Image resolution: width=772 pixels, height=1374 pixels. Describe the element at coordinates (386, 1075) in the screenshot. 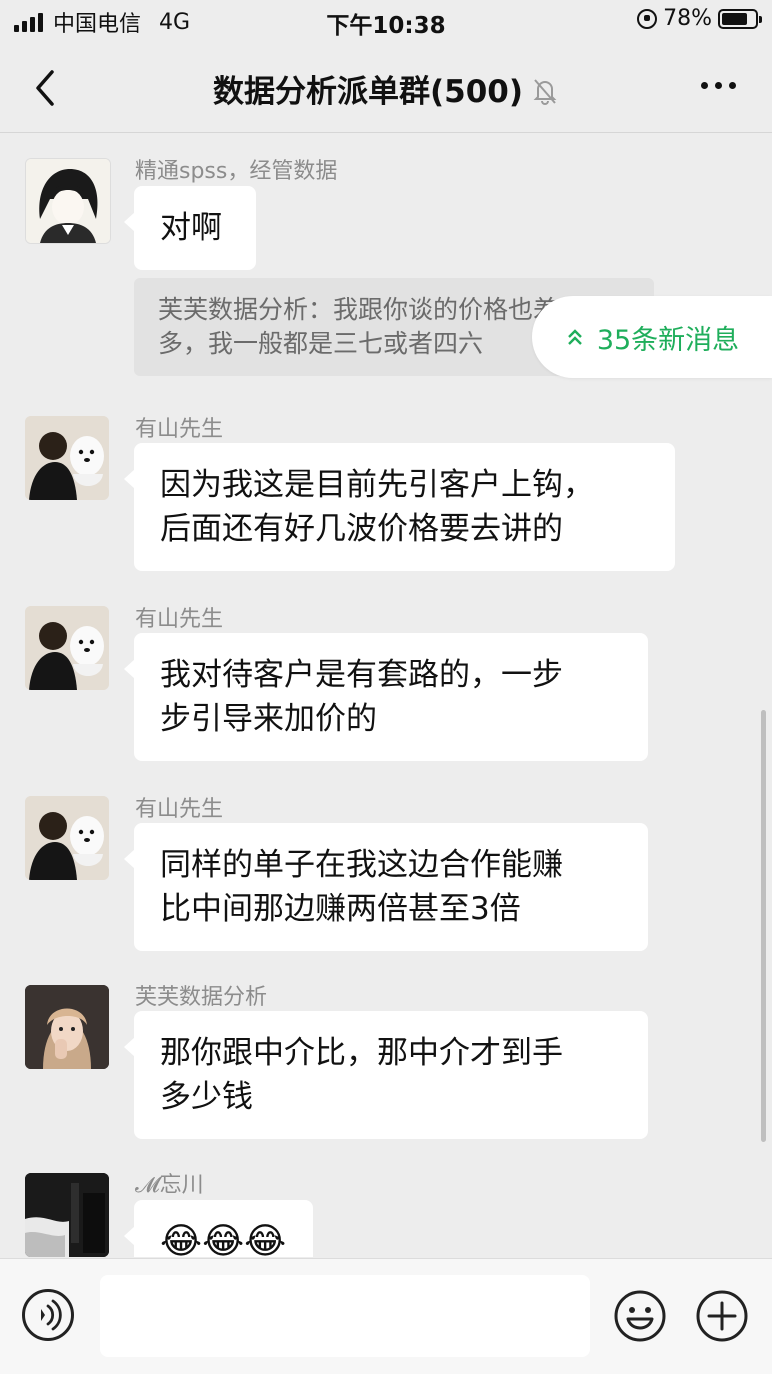

I see `message-bubble: 那你跟中介比，那中介才到手 多少钱` at that location.